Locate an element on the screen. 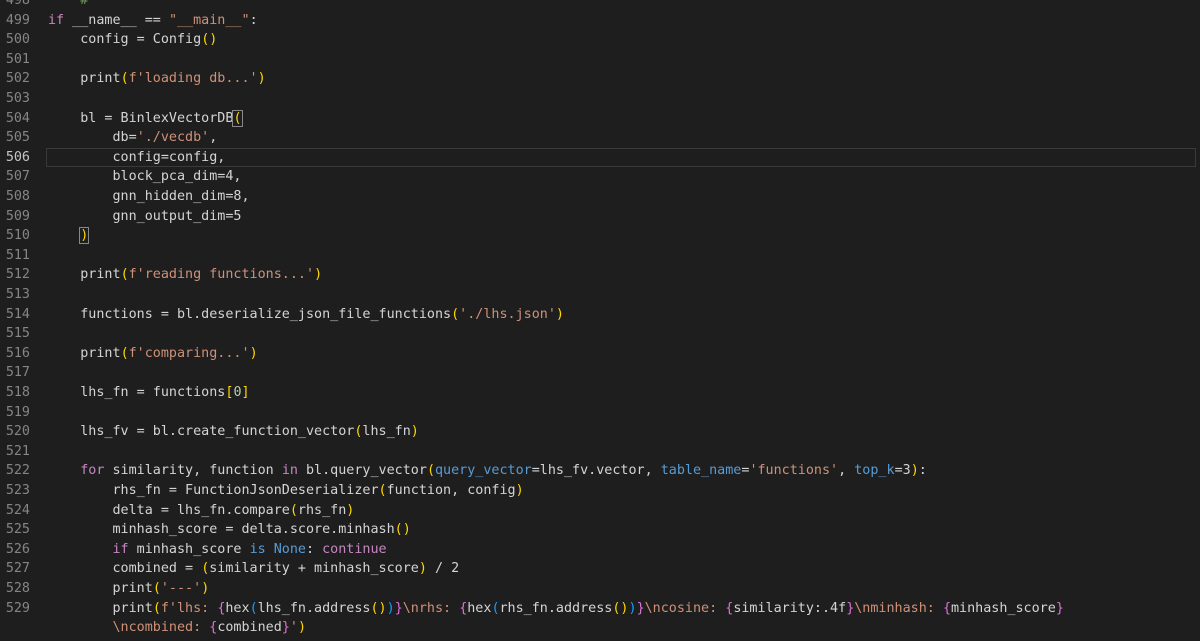 The width and height of the screenshot is (1200, 641). code-line: 512 print(f'reading functions...') is located at coordinates (600, 275).